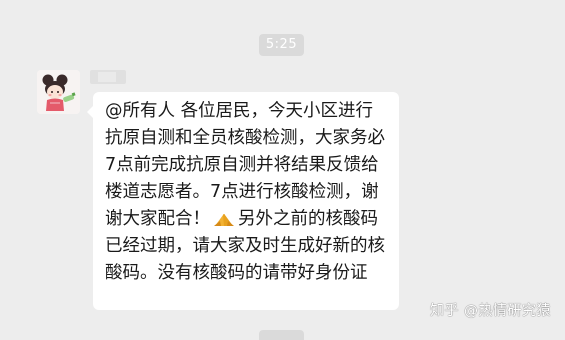 This screenshot has width=565, height=340. What do you see at coordinates (281, 335) in the screenshot?
I see `next-timestamp-badge-partial` at bounding box center [281, 335].